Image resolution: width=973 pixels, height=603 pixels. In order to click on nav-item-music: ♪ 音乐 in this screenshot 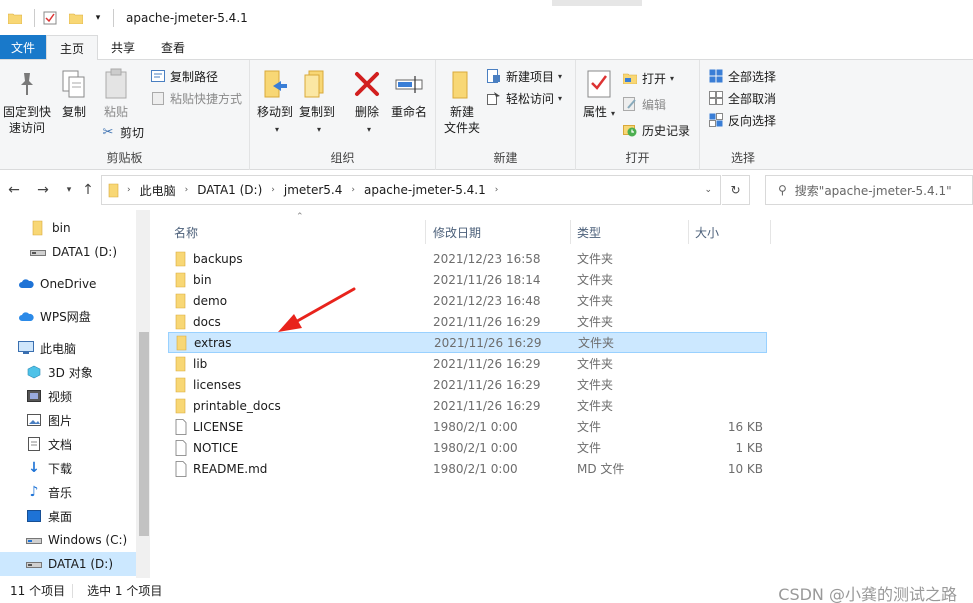, I will do `click(68, 492)`.